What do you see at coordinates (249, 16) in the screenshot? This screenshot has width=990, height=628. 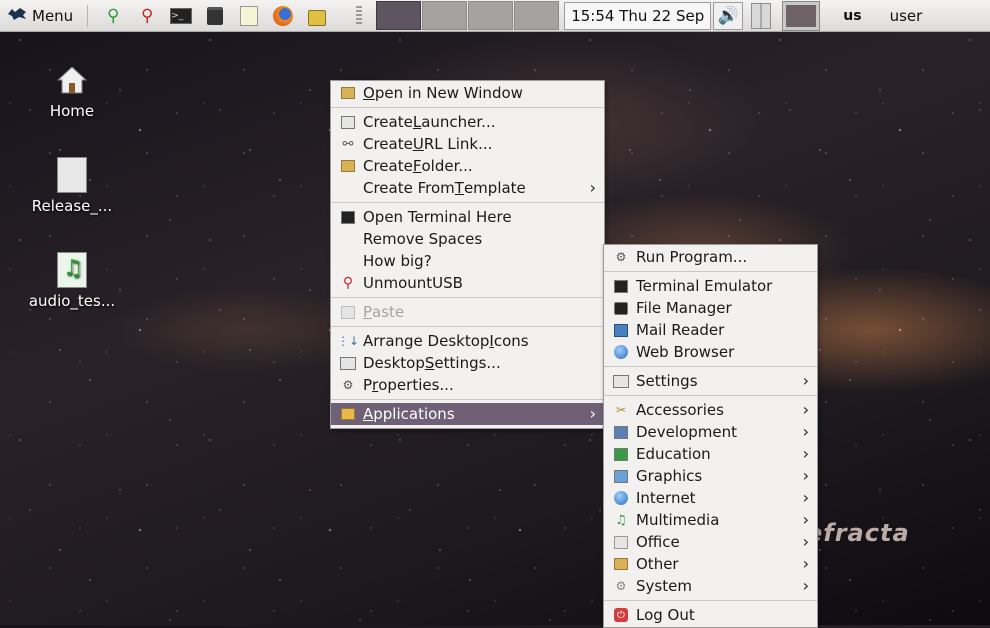 I see `text-editor-icon` at bounding box center [249, 16].